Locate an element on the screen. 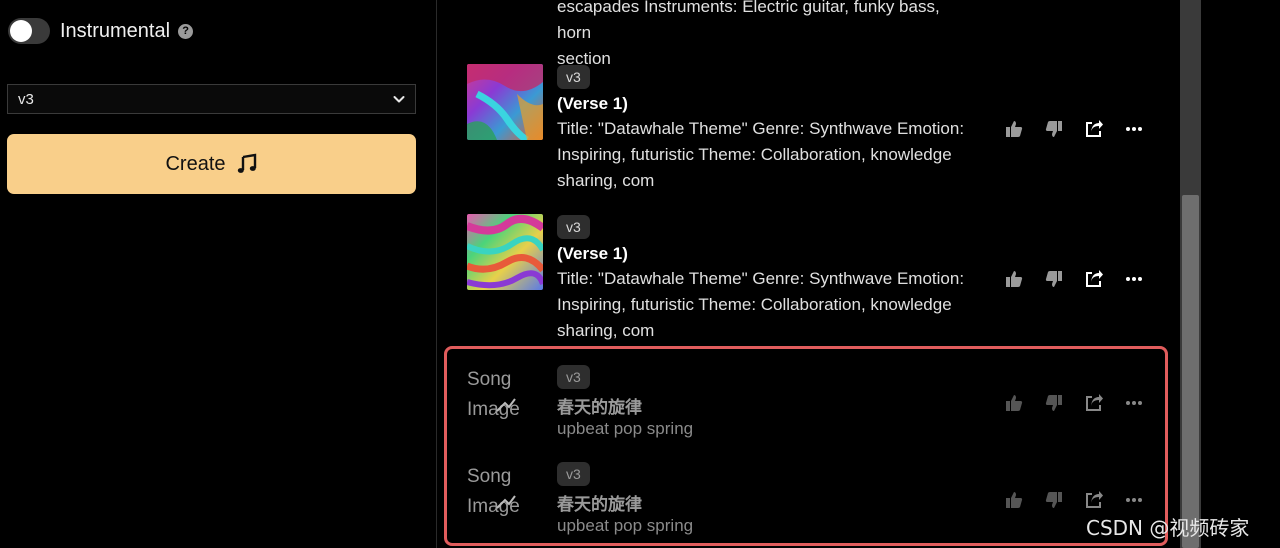  chevron-down-icon is located at coordinates (399, 99).